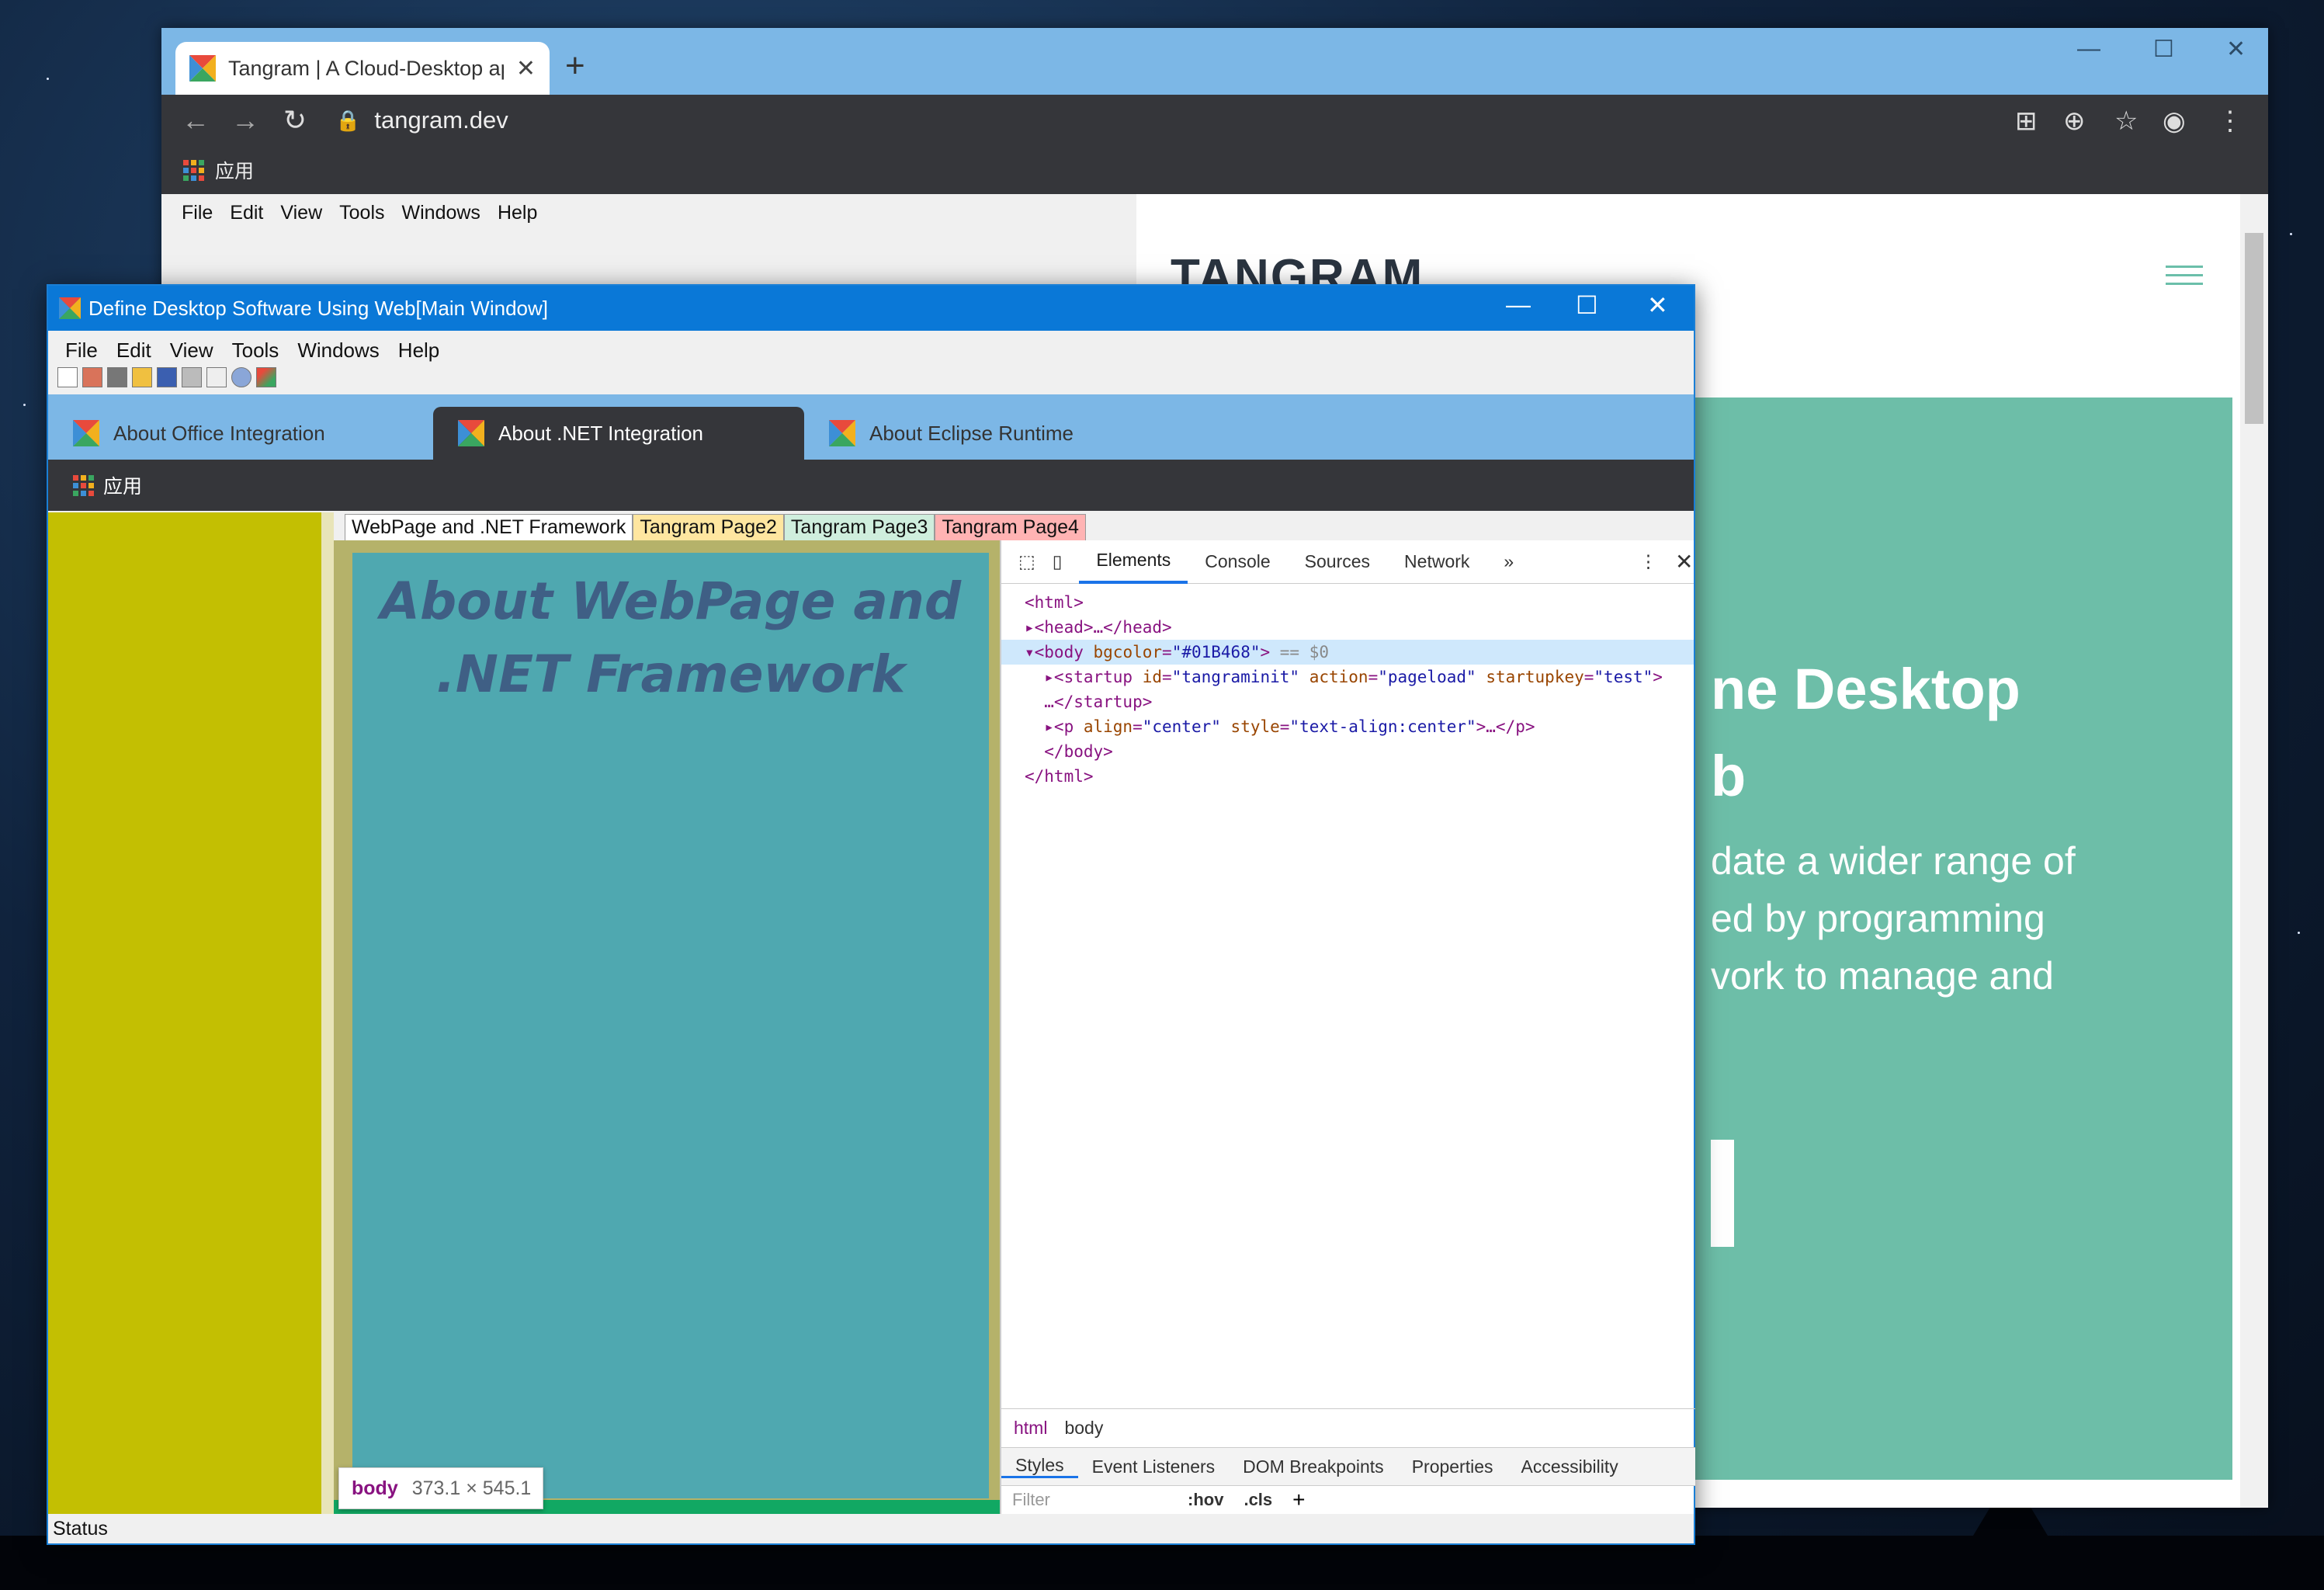  Describe the element at coordinates (2230, 121) in the screenshot. I see `more-icon: ⋮` at that location.